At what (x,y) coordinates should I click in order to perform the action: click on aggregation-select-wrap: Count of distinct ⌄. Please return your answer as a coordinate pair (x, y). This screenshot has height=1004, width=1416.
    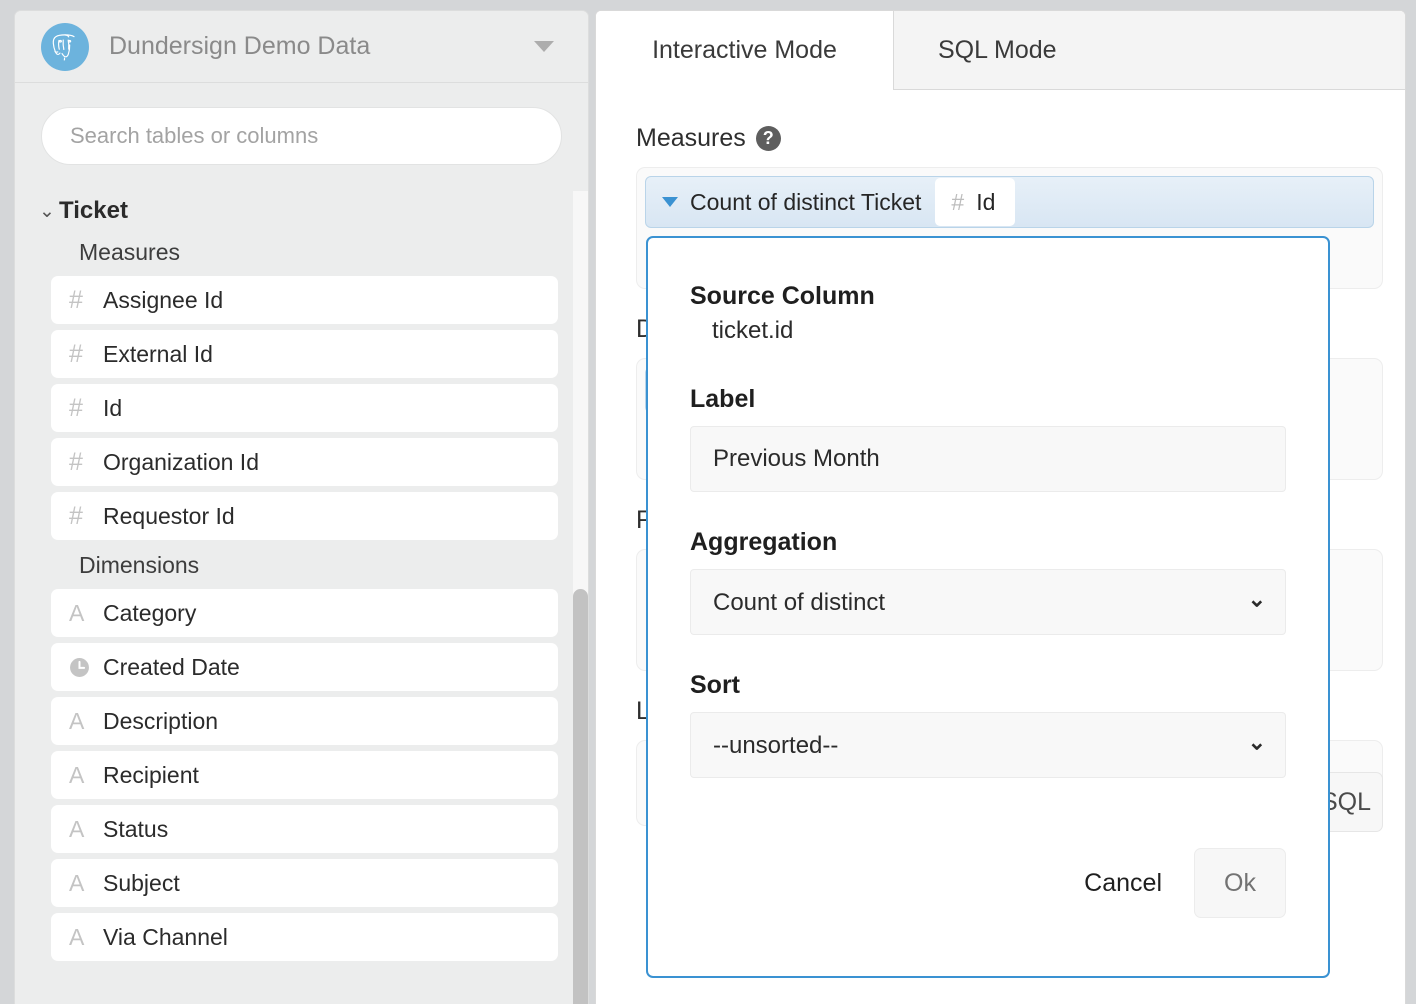
    Looking at the image, I should click on (988, 602).